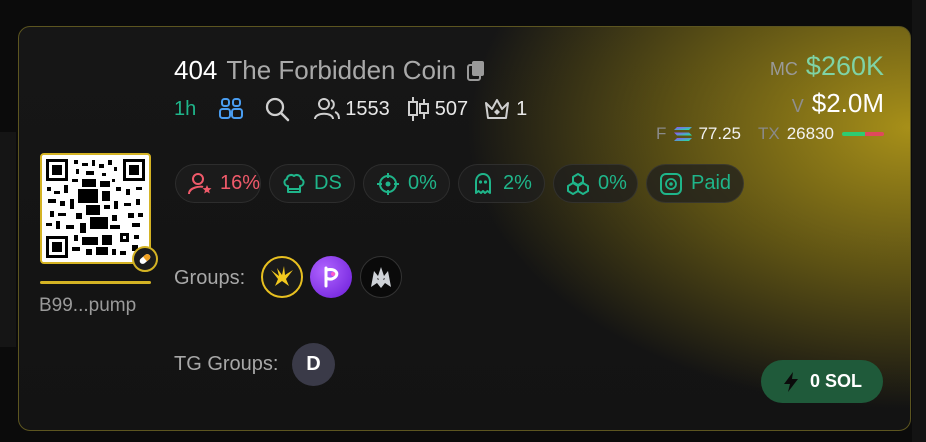  Describe the element at coordinates (863, 134) in the screenshot. I see `tx-buy-sell-bar` at that location.